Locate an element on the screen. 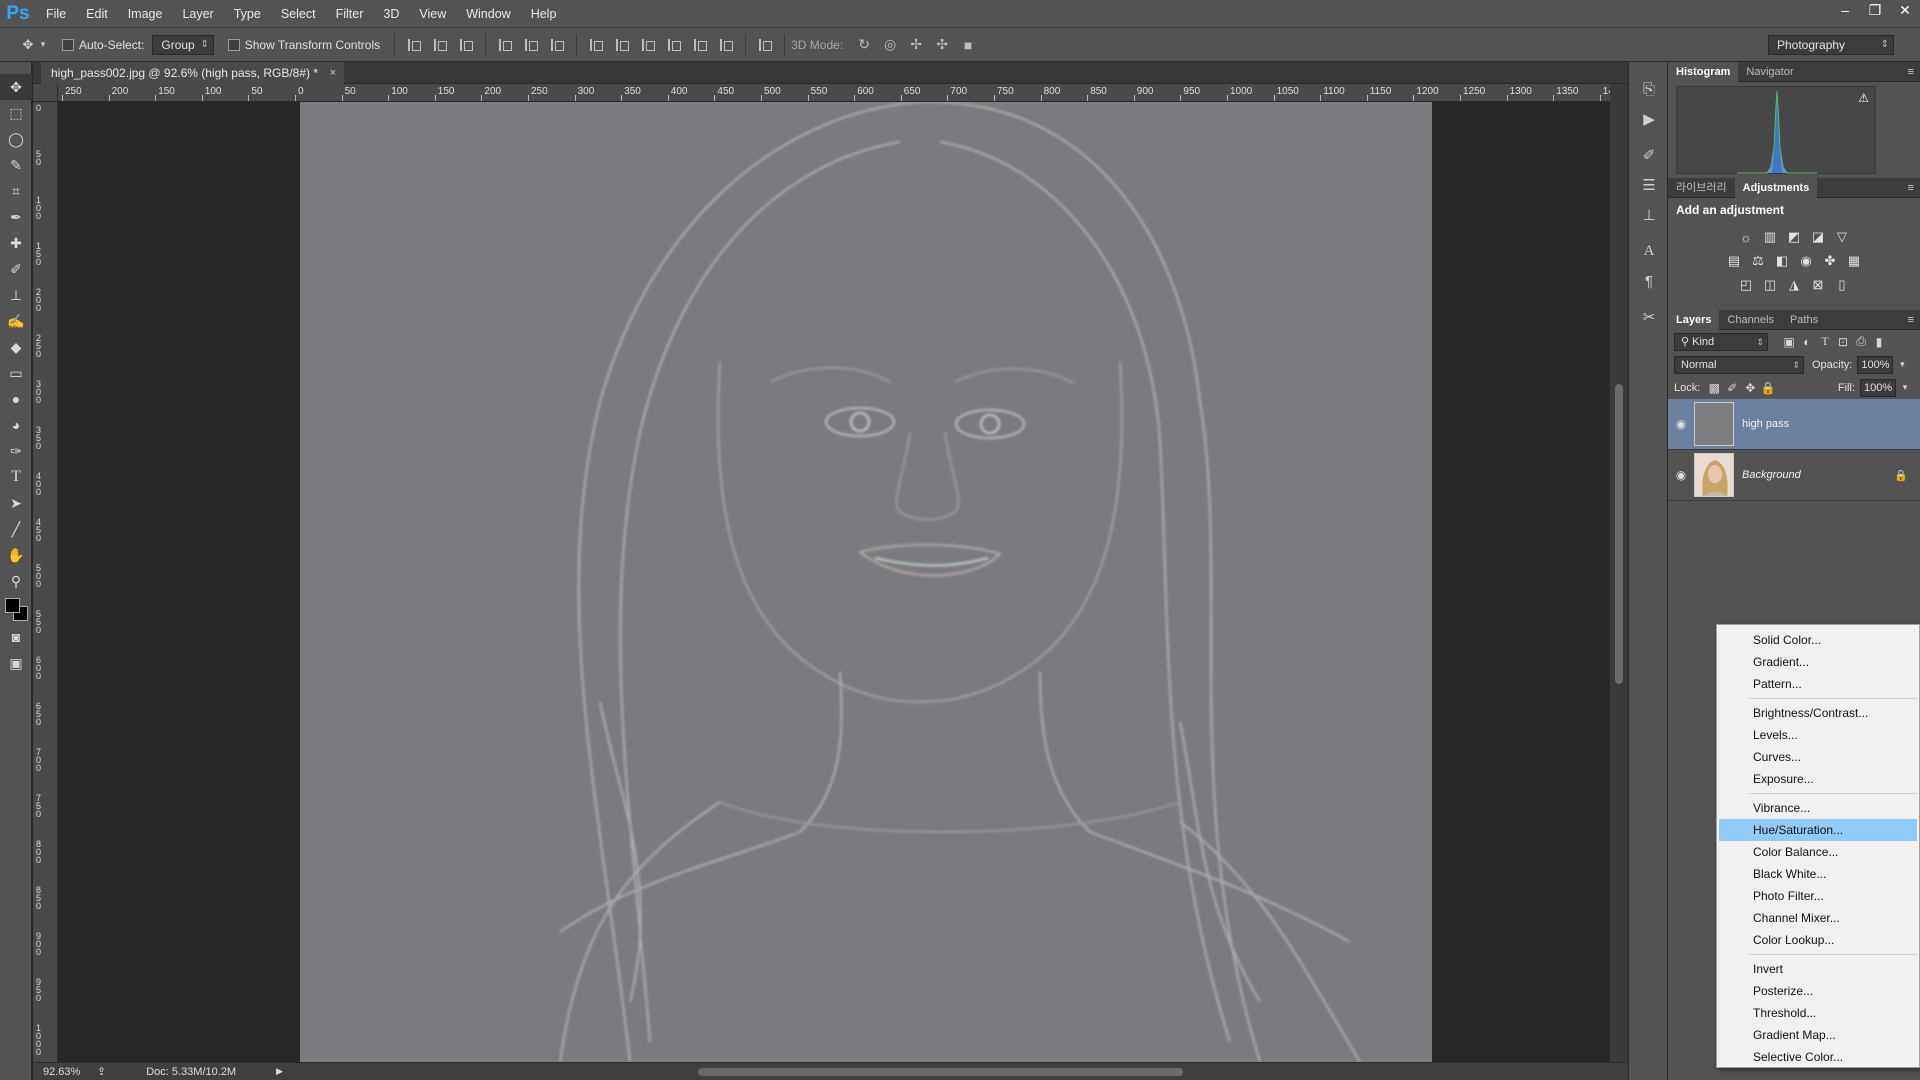 Image resolution: width=1920 pixels, height=1080 pixels. lock-position-icon: ✥ is located at coordinates (1750, 388).